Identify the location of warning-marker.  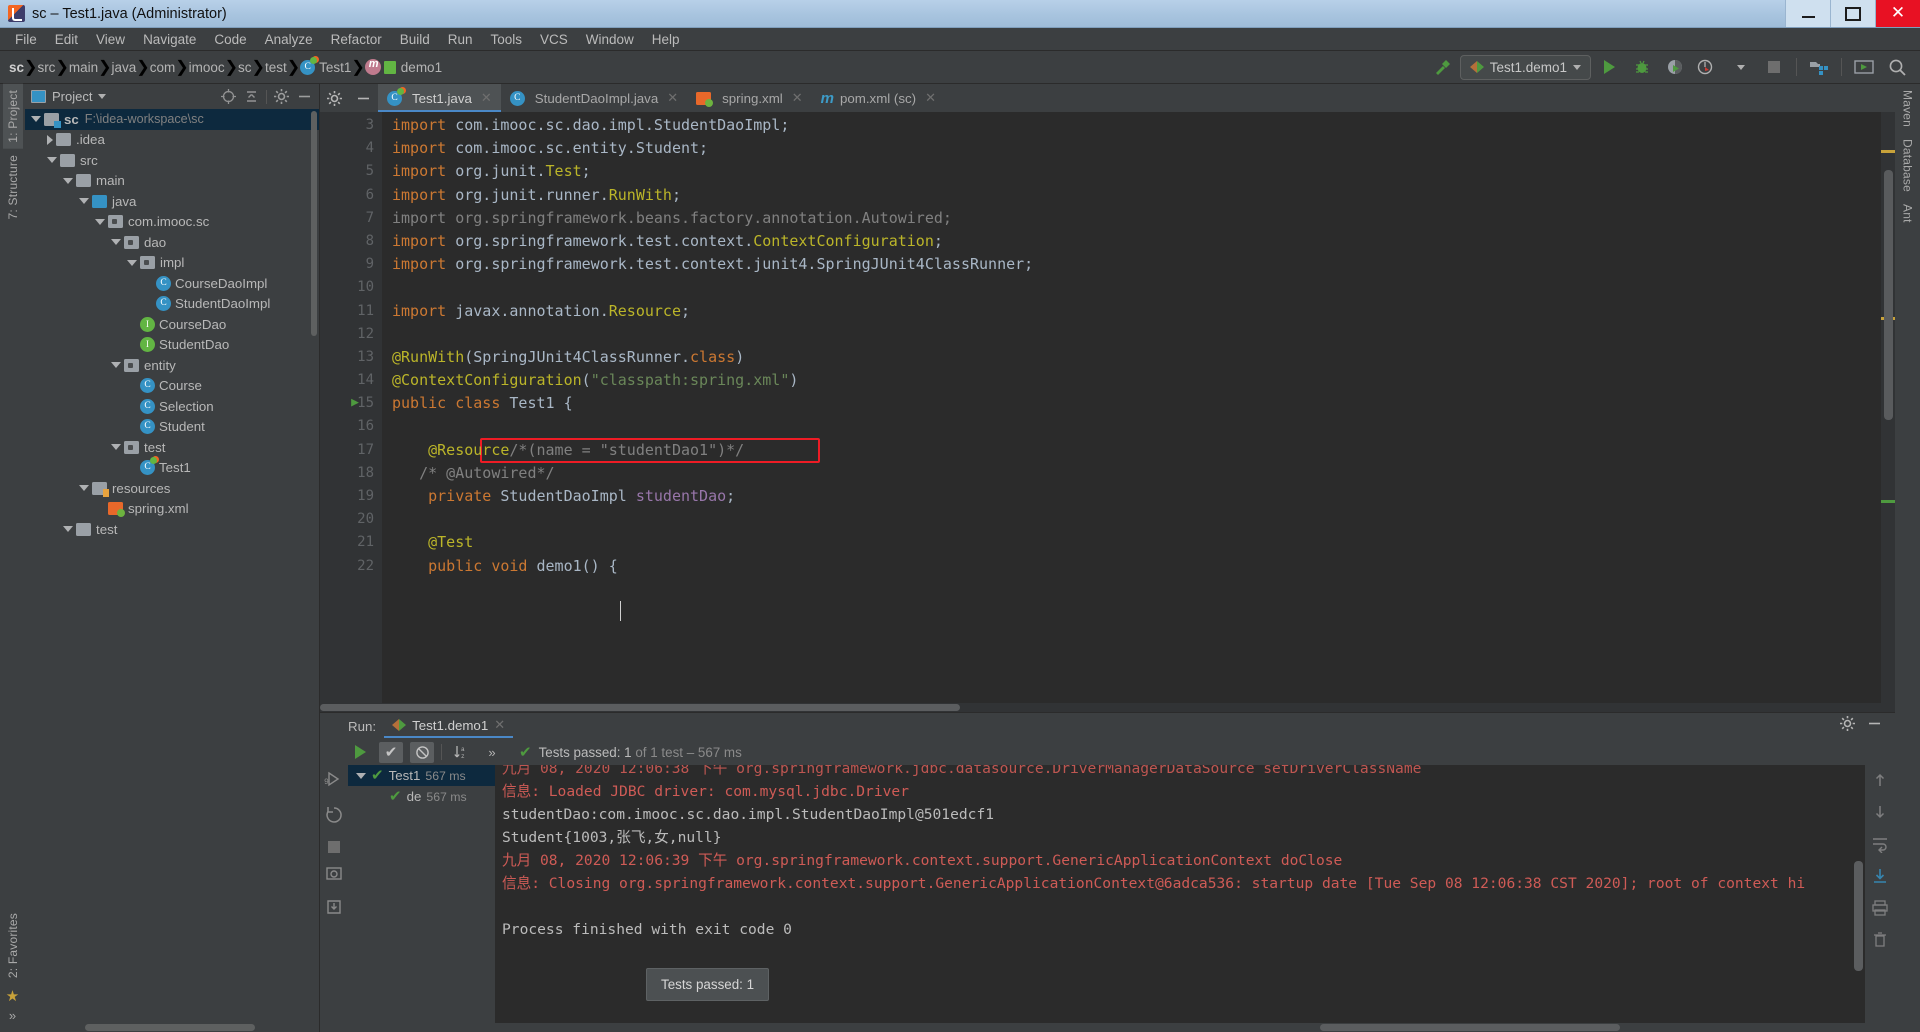
(1888, 151).